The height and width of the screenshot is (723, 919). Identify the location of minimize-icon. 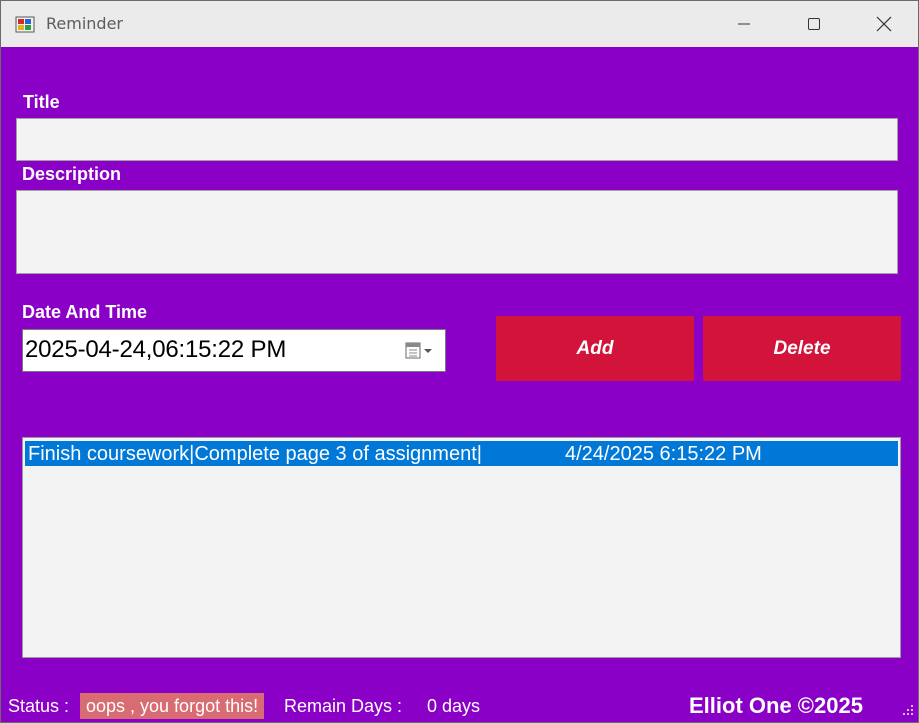
(744, 24).